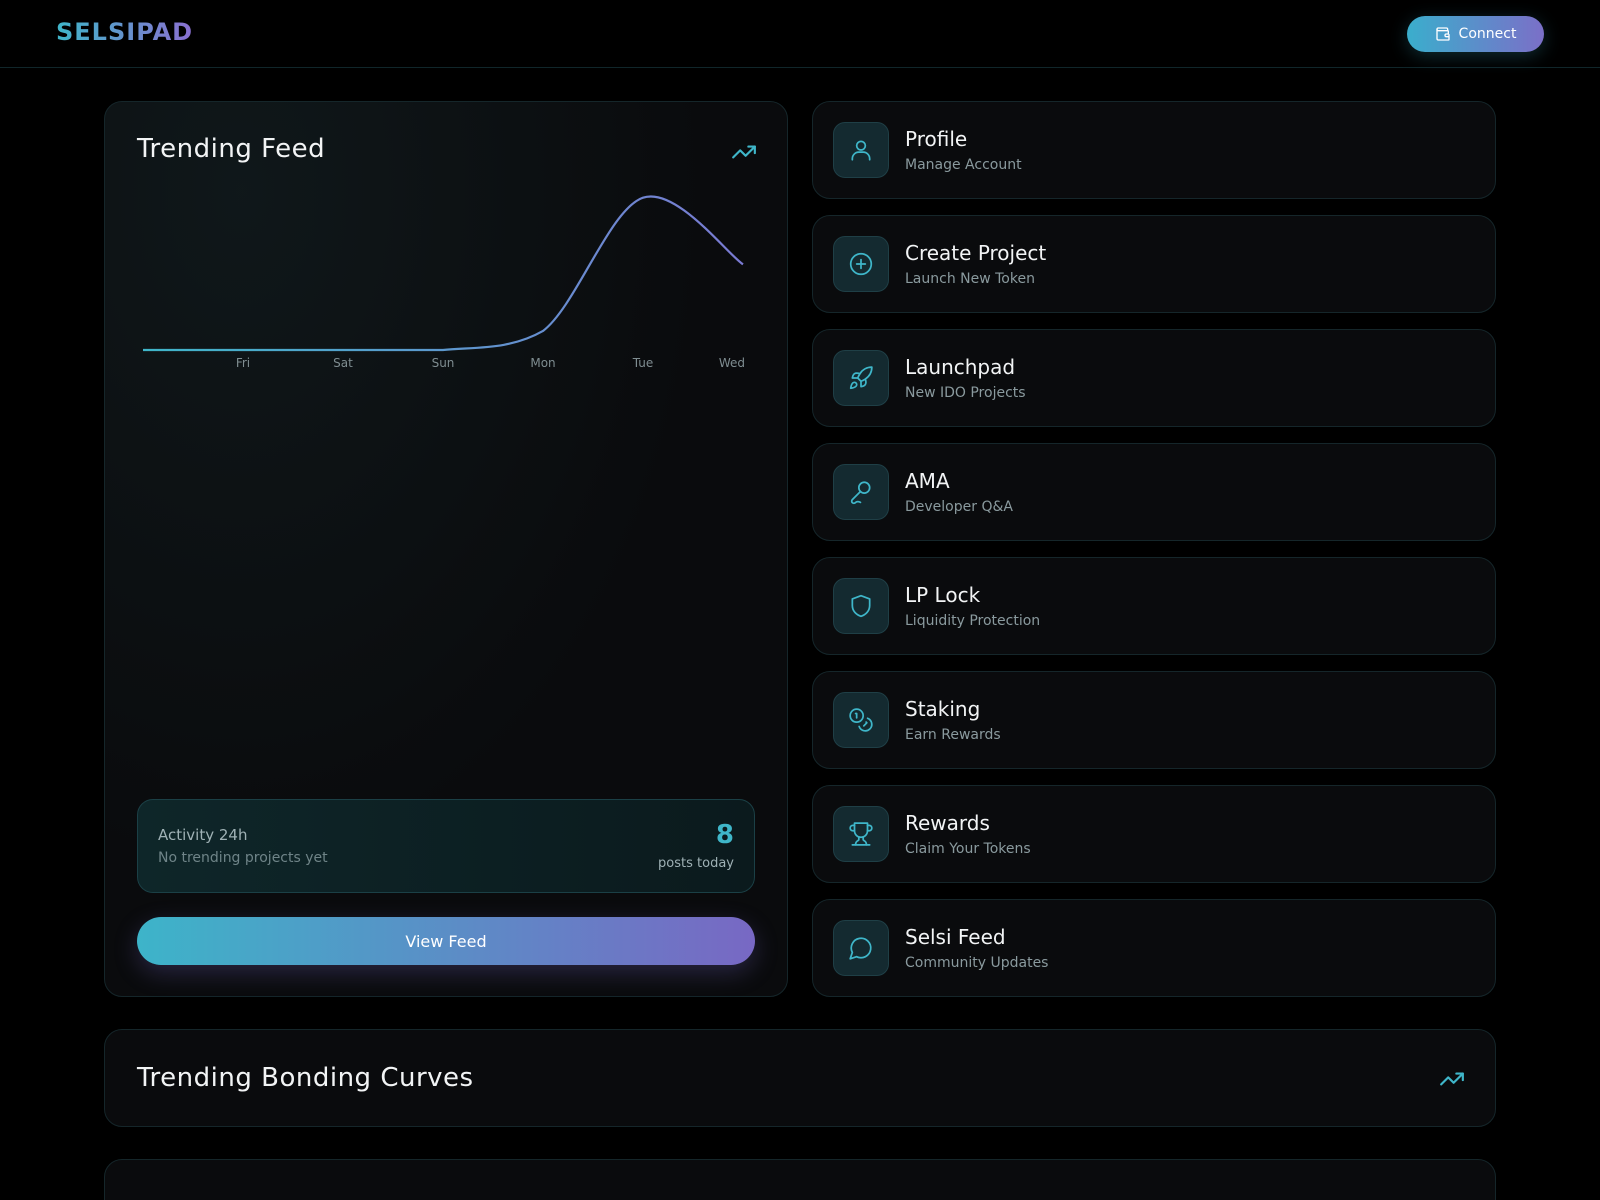 Image resolution: width=1600 pixels, height=1200 pixels. I want to click on nav-card-title: Profile, so click(936, 139).